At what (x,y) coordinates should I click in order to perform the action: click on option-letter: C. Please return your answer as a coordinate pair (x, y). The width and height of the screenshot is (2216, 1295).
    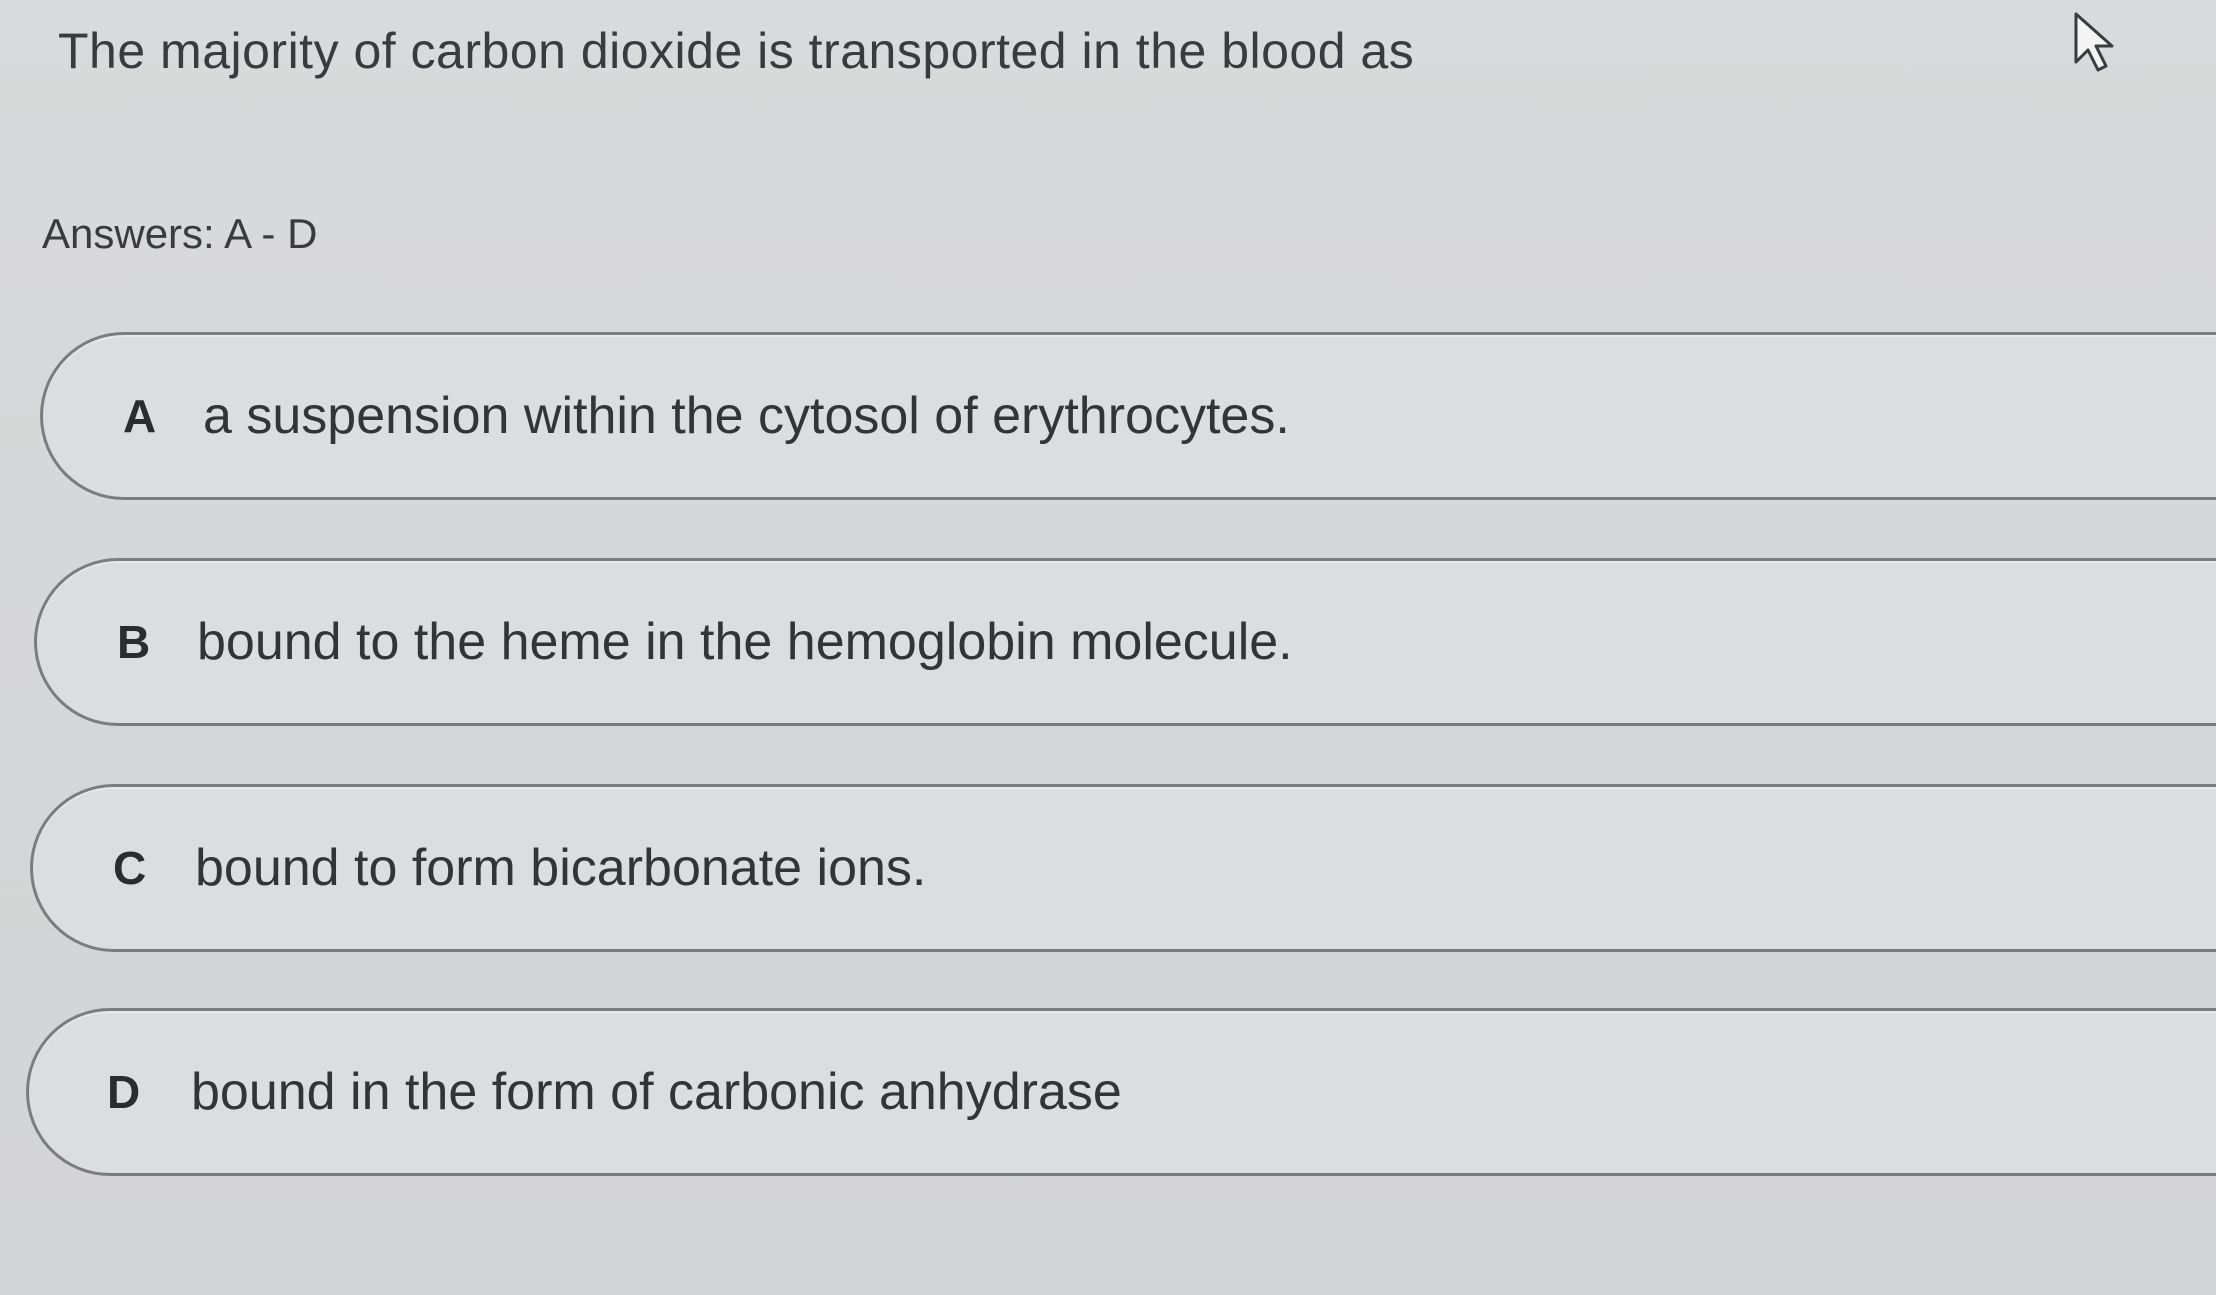
    Looking at the image, I should click on (130, 868).